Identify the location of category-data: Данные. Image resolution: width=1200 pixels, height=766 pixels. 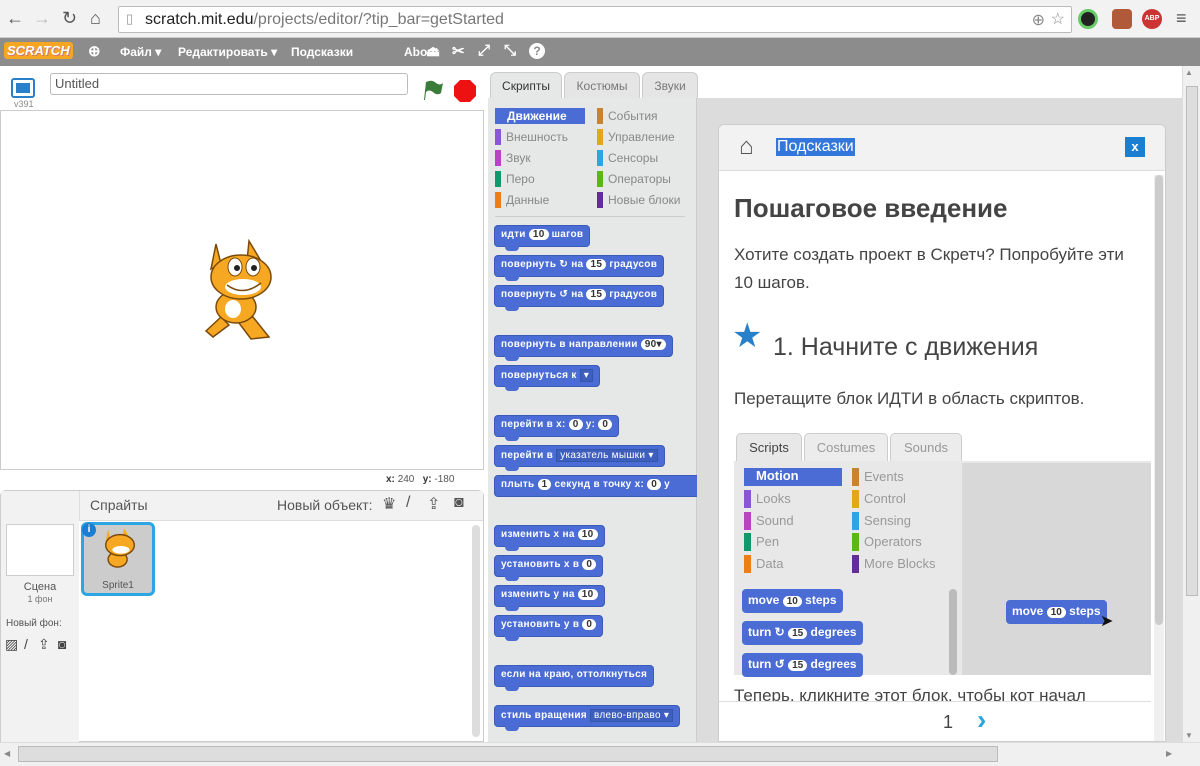
(540, 200).